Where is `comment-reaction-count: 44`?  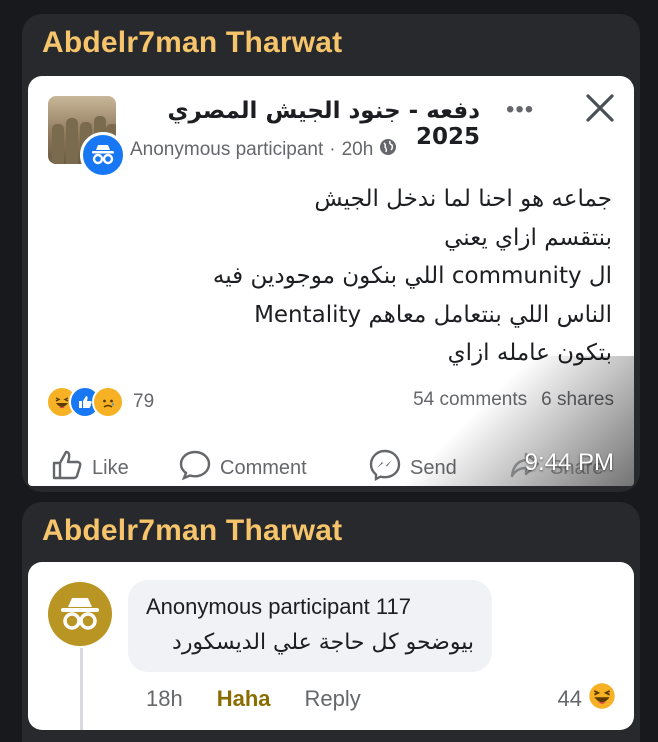 comment-reaction-count: 44 is located at coordinates (569, 698).